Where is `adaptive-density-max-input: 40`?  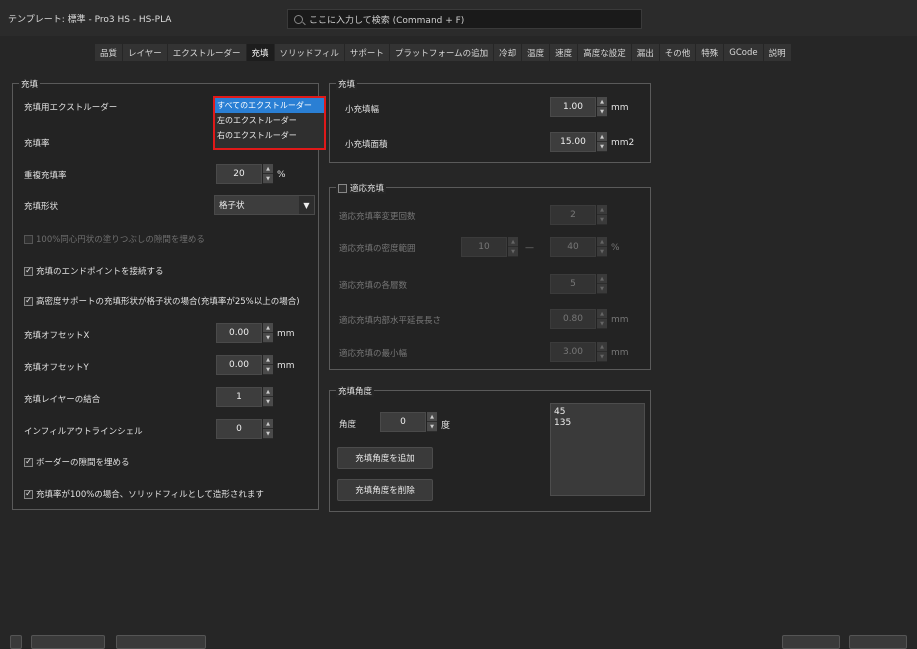
adaptive-density-max-input: 40 is located at coordinates (573, 247).